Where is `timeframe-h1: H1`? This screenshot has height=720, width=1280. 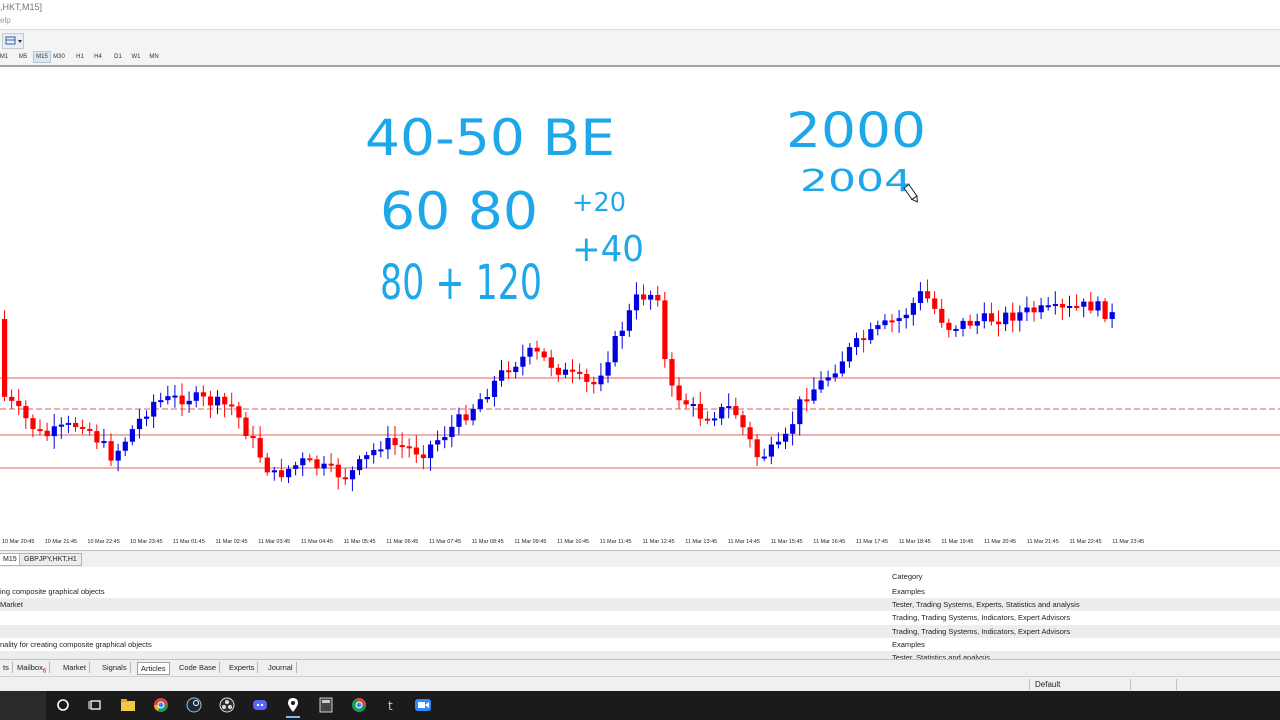
timeframe-h1: H1 is located at coordinates (80, 57).